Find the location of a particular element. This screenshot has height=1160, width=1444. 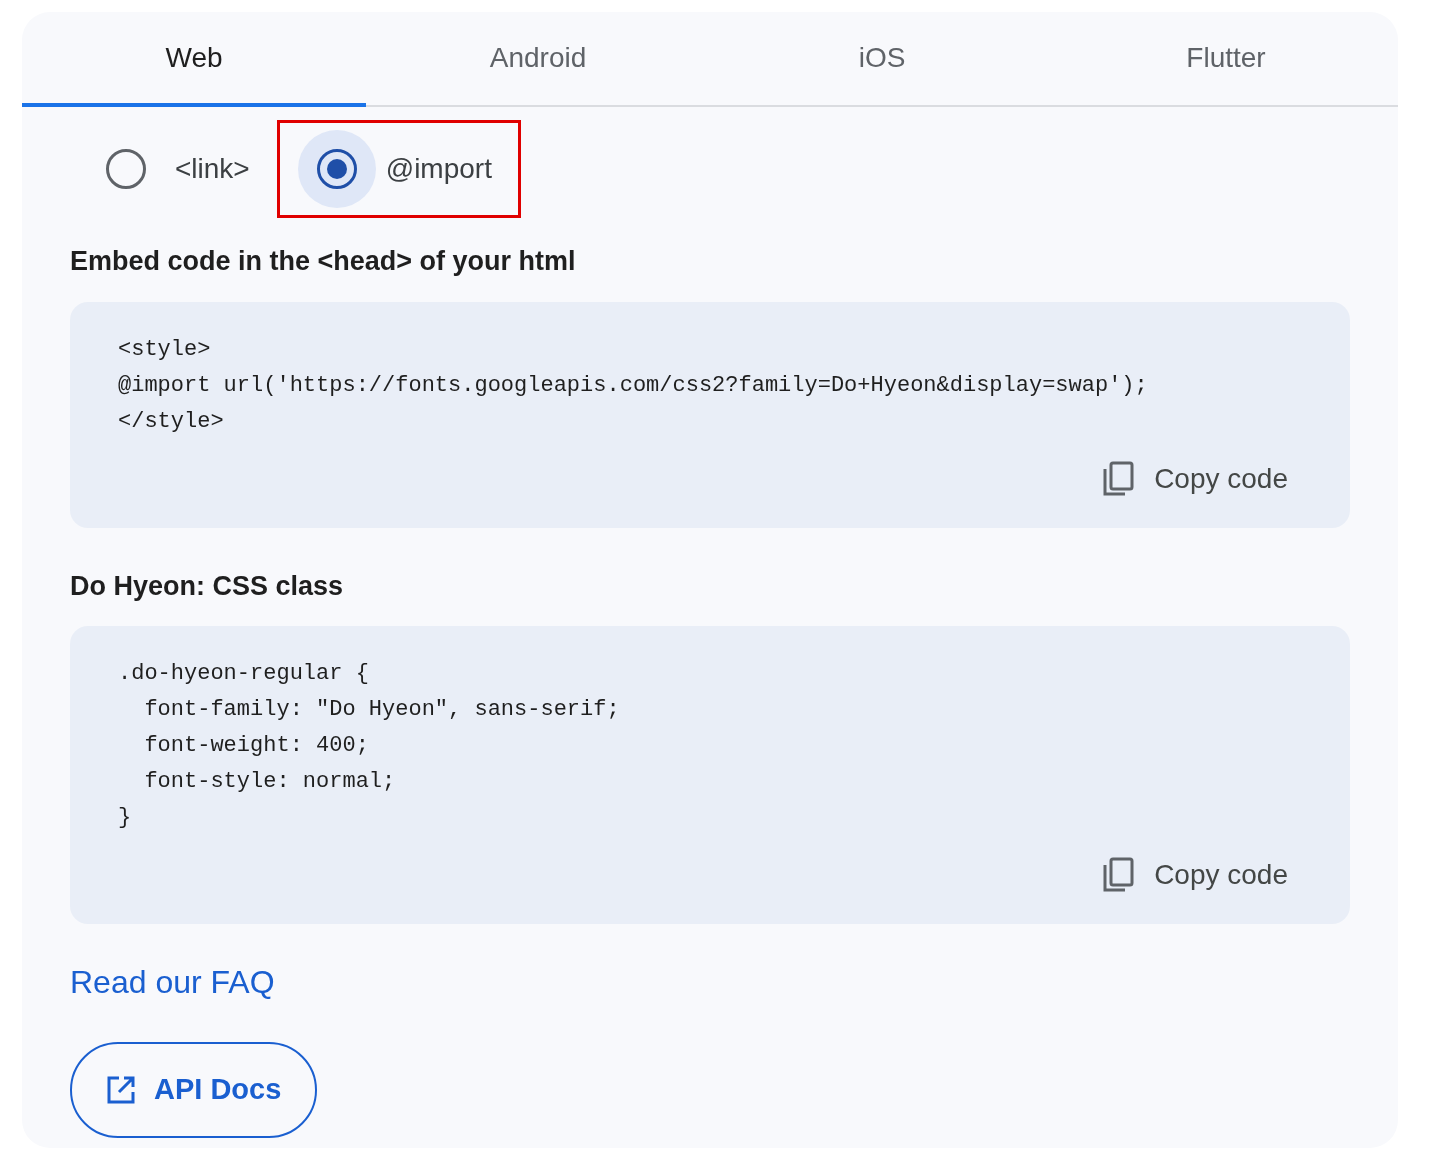

faq-link: Read our FAQ is located at coordinates (172, 982).